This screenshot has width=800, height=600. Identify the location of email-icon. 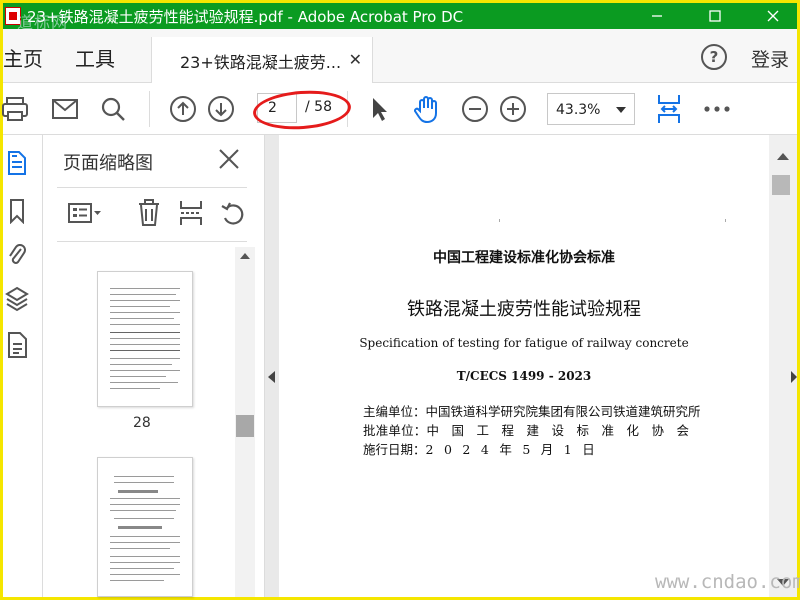
(65, 109).